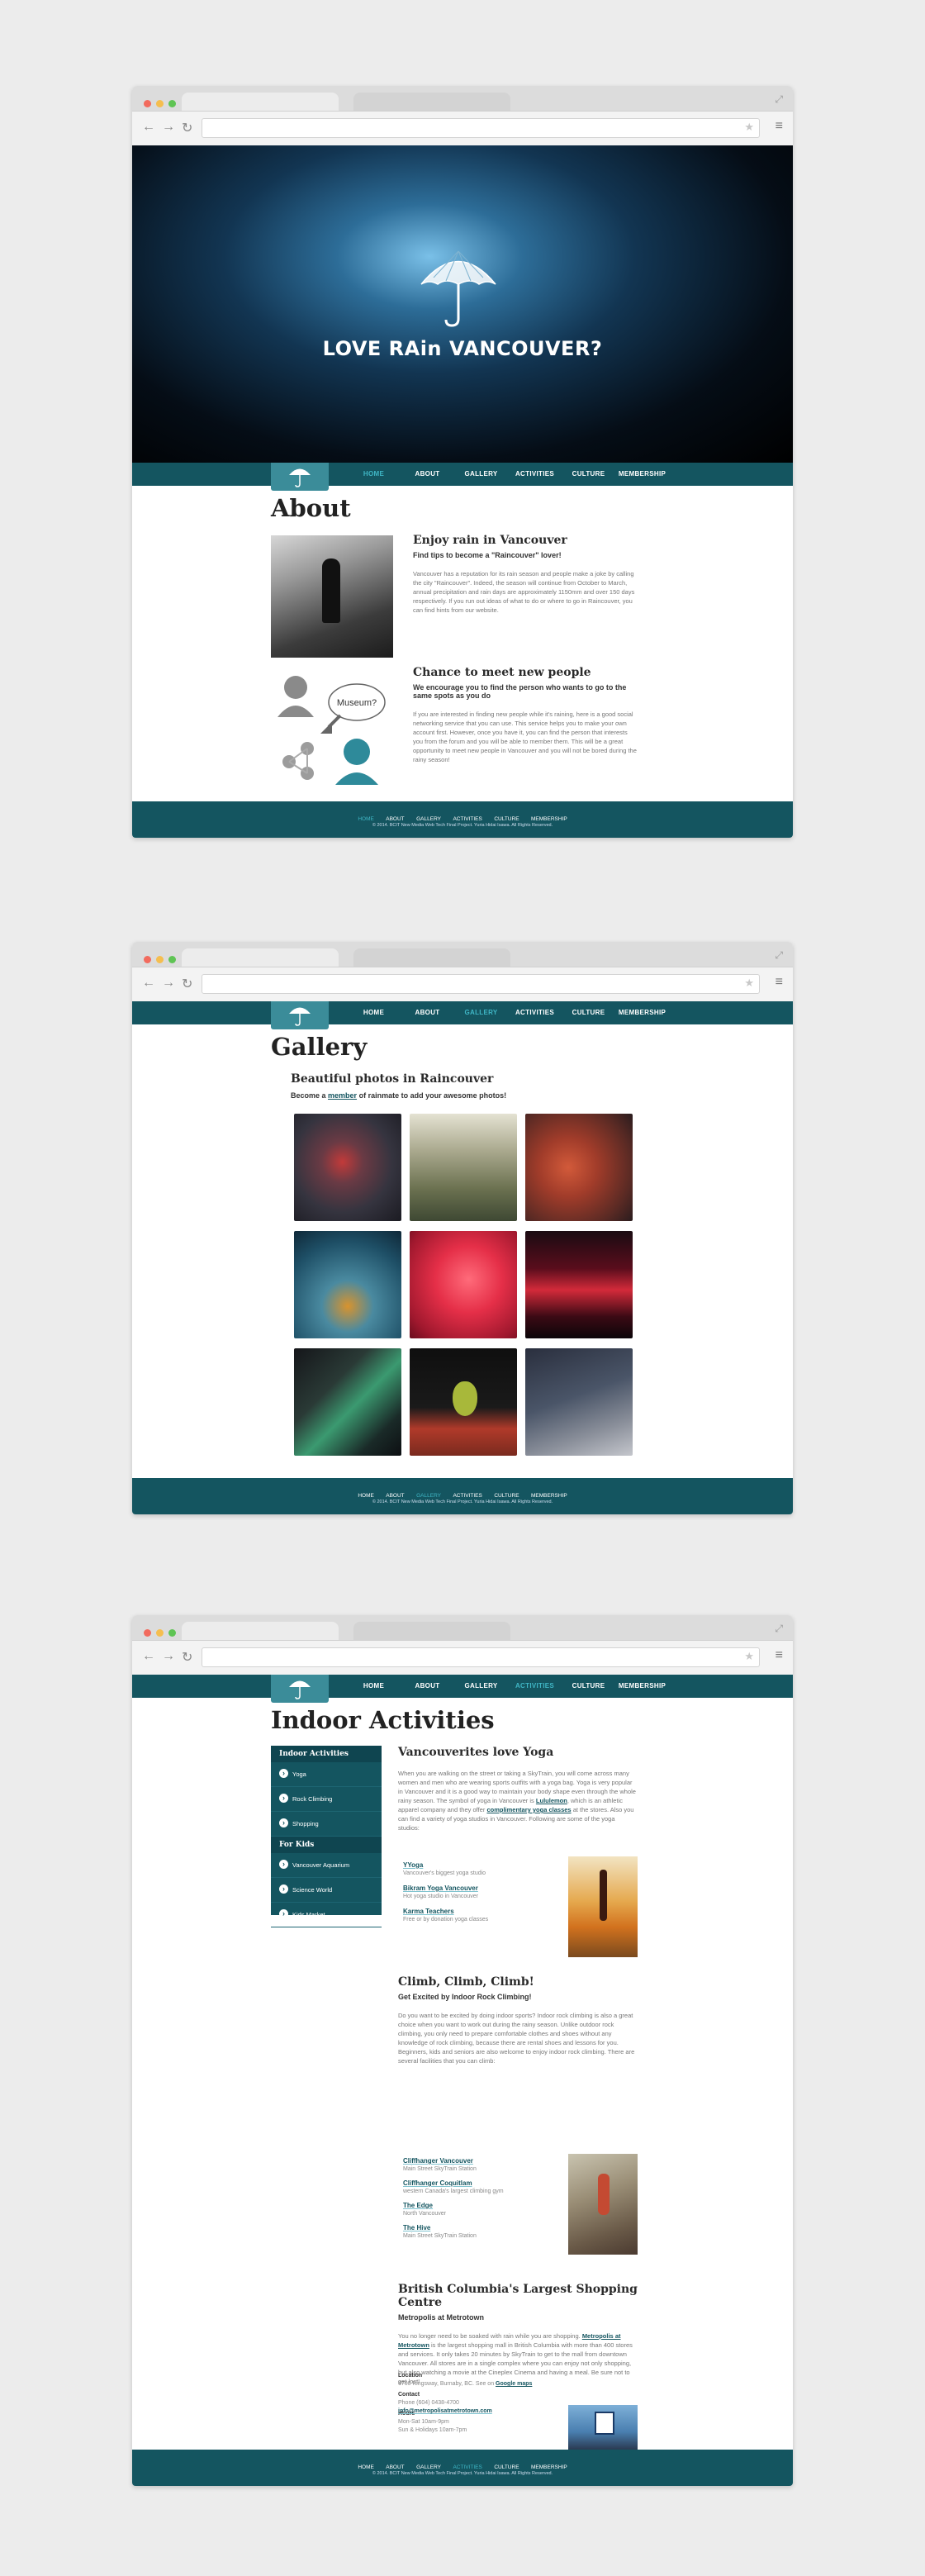 The height and width of the screenshot is (2576, 925). I want to click on gallery-photo-woman-rain, so click(579, 1402).